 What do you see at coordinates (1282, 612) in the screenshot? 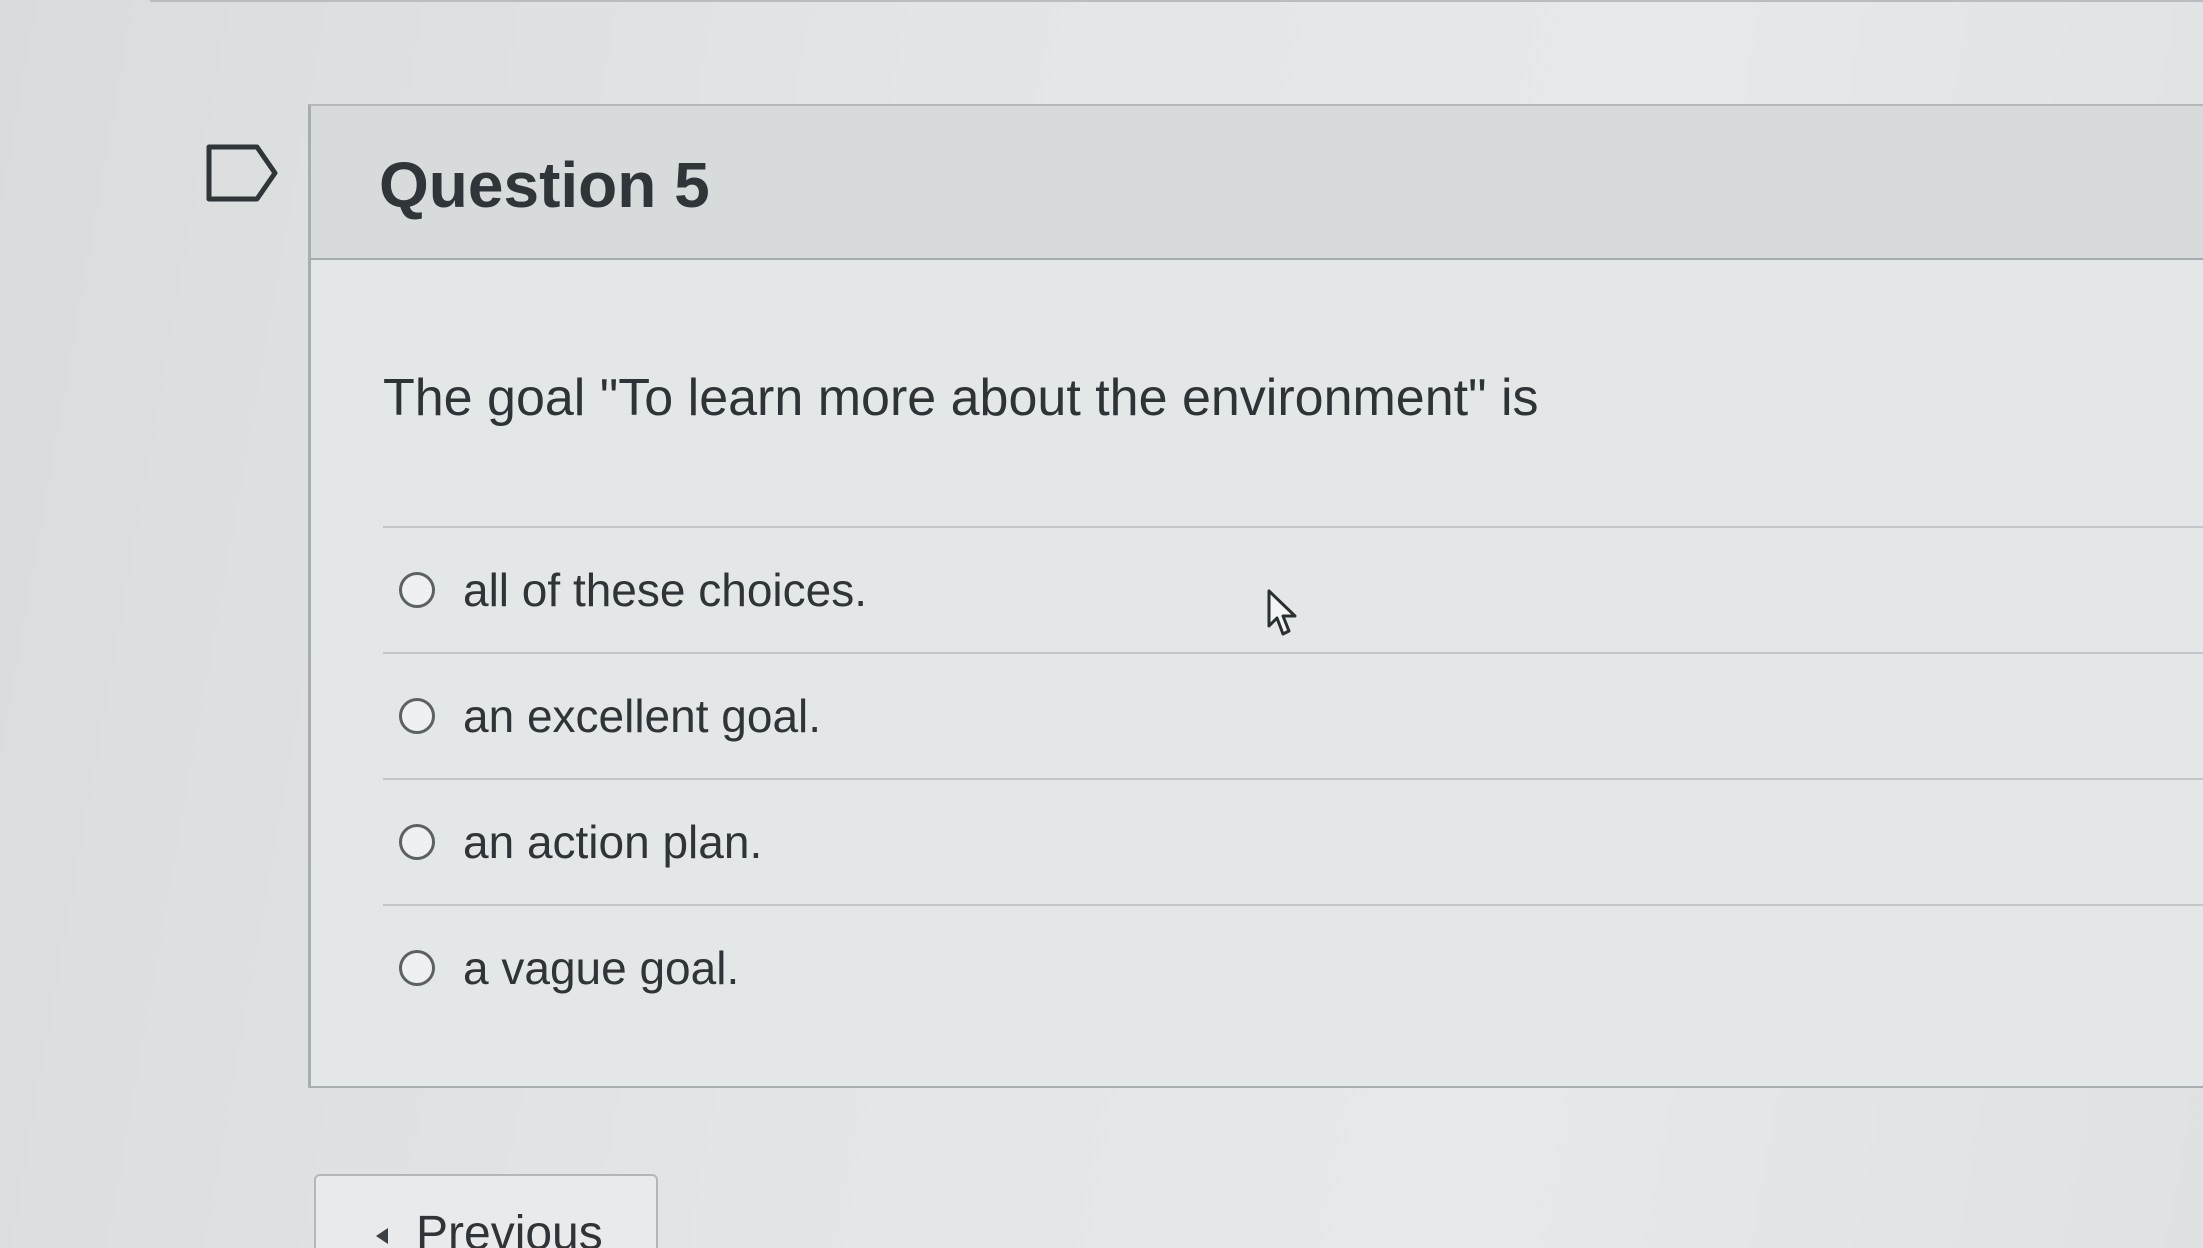
I see `mouse-pointer-icon` at bounding box center [1282, 612].